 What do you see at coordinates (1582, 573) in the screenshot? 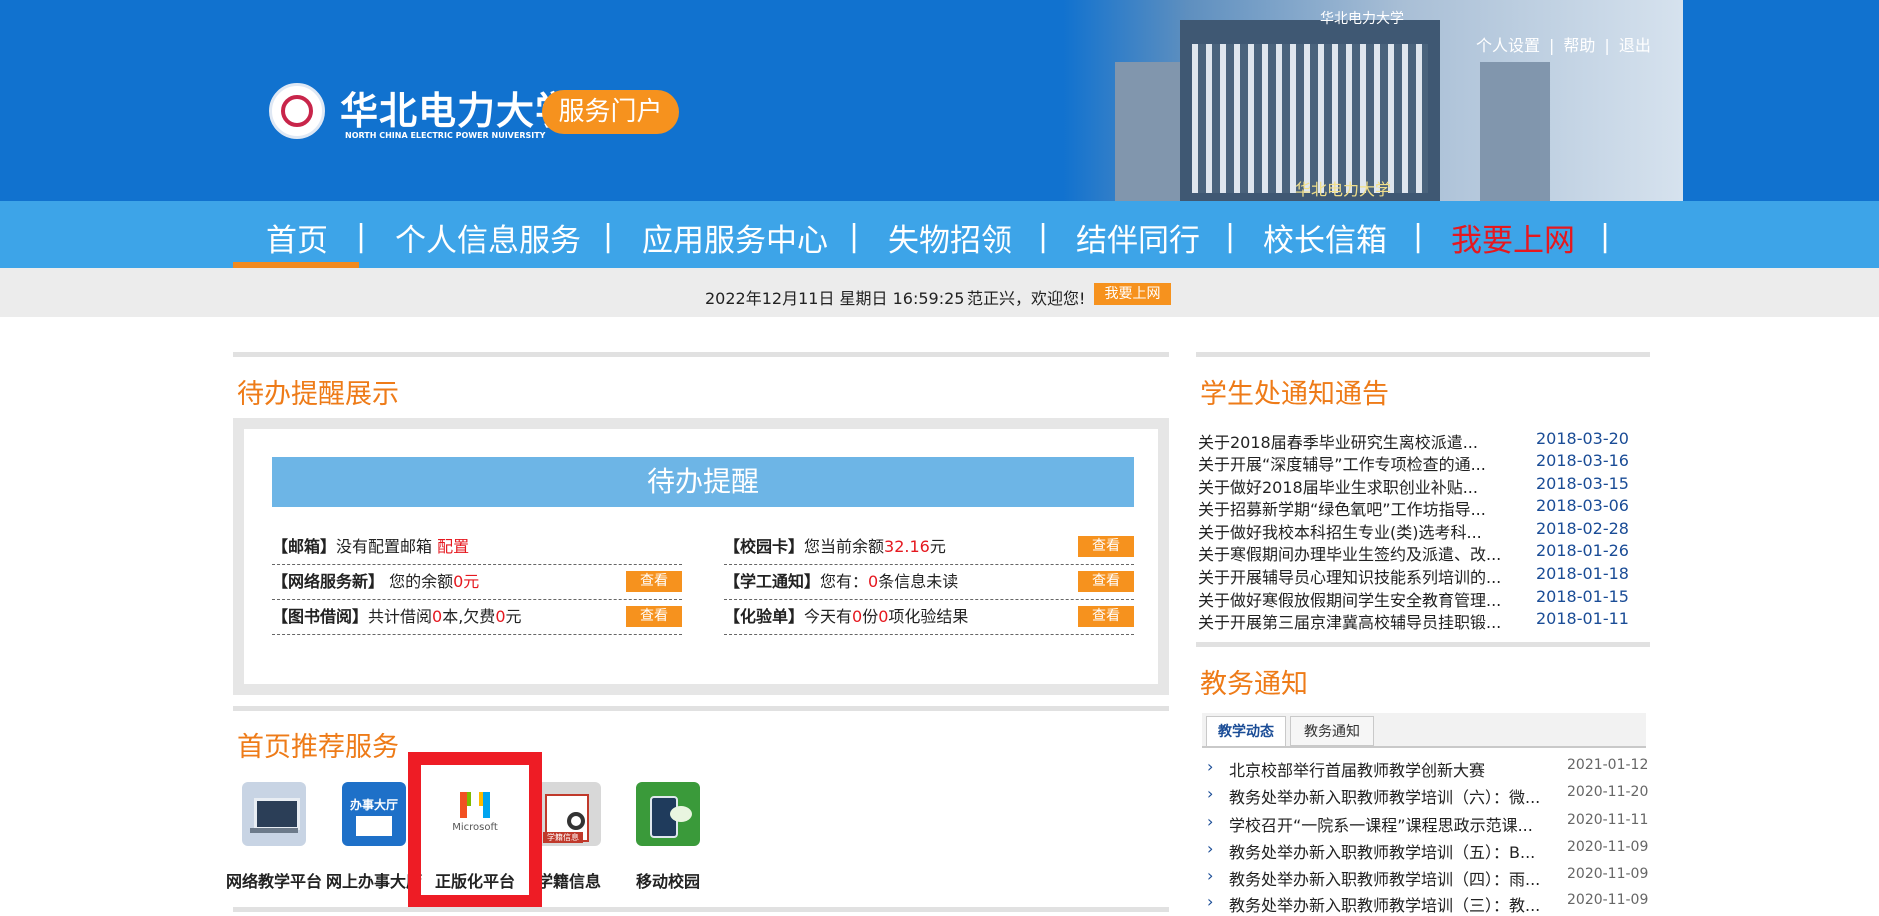
I see `notice-date: 2018-01-18` at bounding box center [1582, 573].